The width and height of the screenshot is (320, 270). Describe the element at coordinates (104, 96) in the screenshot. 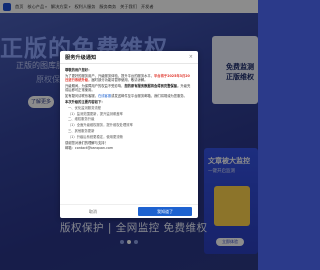

I see `customer-service-link: 在线客服` at that location.